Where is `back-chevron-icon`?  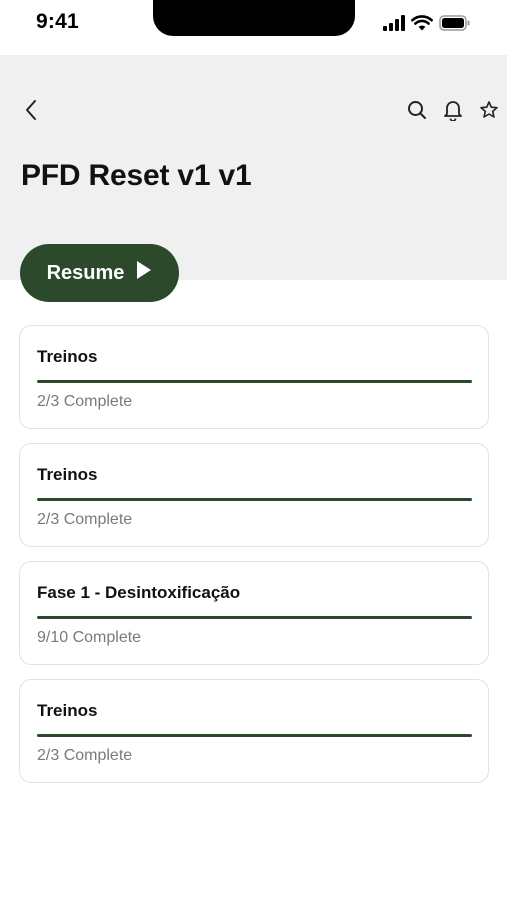 back-chevron-icon is located at coordinates (31, 112).